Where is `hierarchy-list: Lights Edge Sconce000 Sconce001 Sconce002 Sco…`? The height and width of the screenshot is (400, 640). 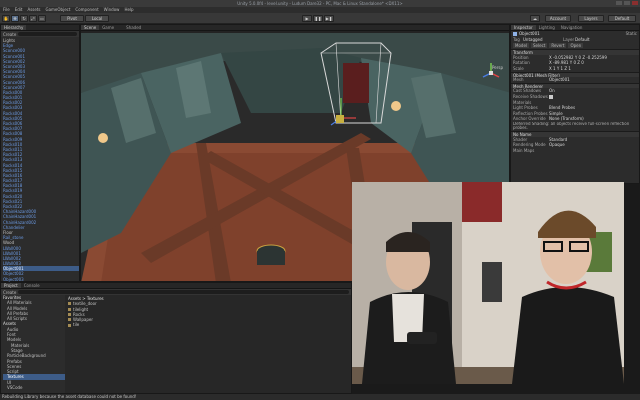 hierarchy-list: Lights Edge Sconce000 Sconce001 Sconce002 Sco… is located at coordinates (40, 164).